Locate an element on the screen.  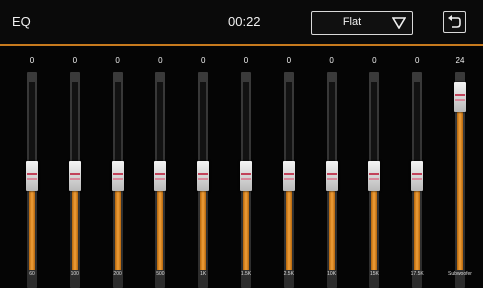
eq-band: 0 15K is located at coordinates (374, 167).